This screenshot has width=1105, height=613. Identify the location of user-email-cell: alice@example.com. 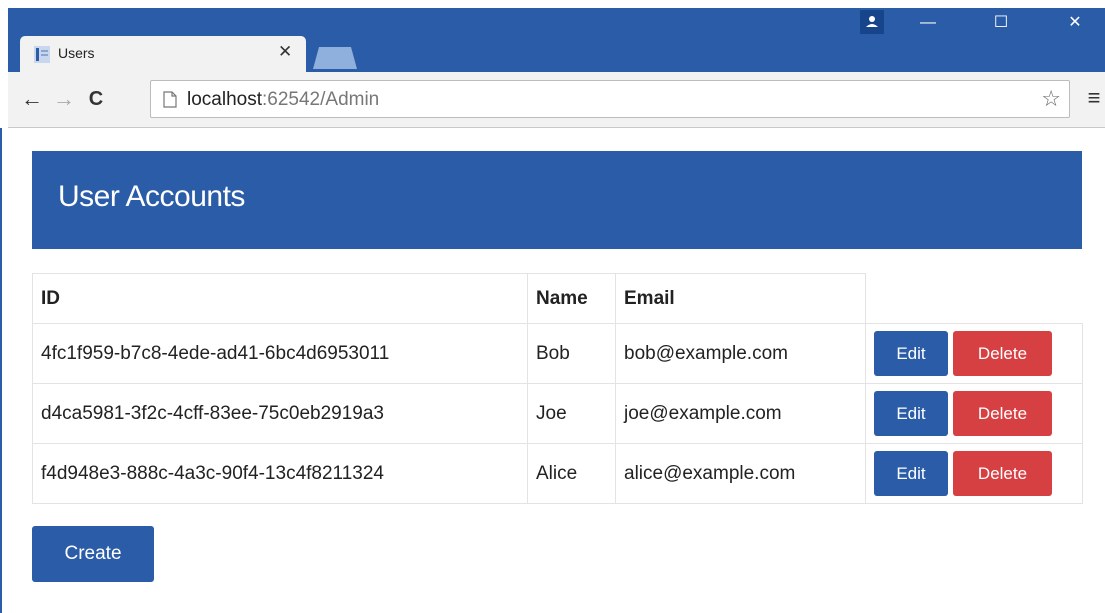
(740, 473).